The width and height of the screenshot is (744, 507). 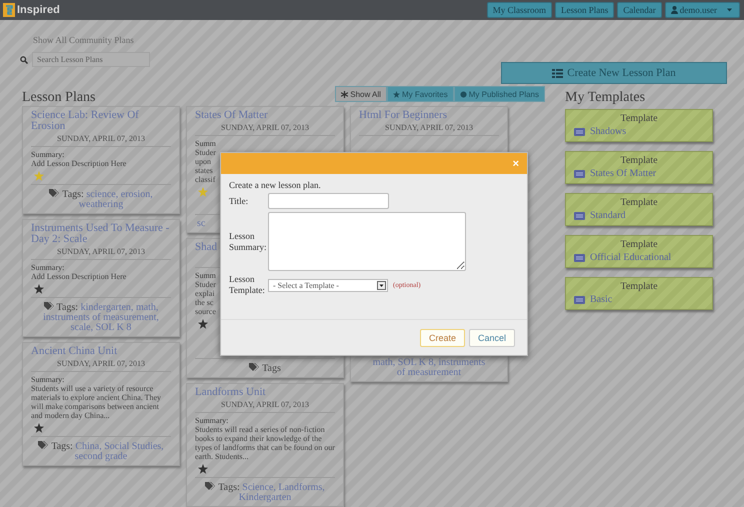 What do you see at coordinates (205, 284) in the screenshot?
I see `summary-text: Studer` at bounding box center [205, 284].